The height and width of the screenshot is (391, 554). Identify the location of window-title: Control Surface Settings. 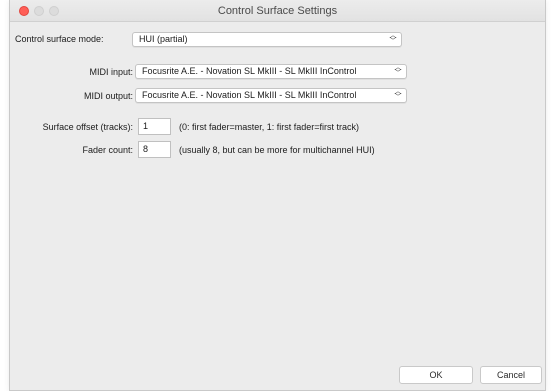
(277, 11).